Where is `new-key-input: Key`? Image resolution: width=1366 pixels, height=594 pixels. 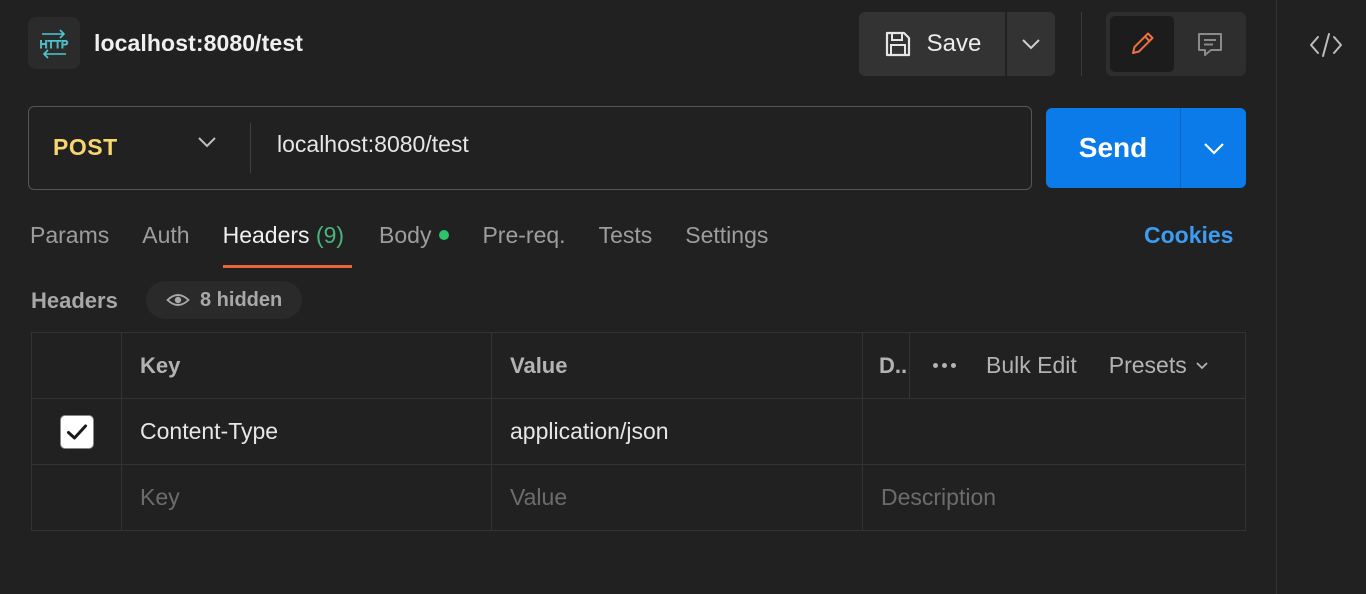
new-key-input: Key is located at coordinates (307, 497).